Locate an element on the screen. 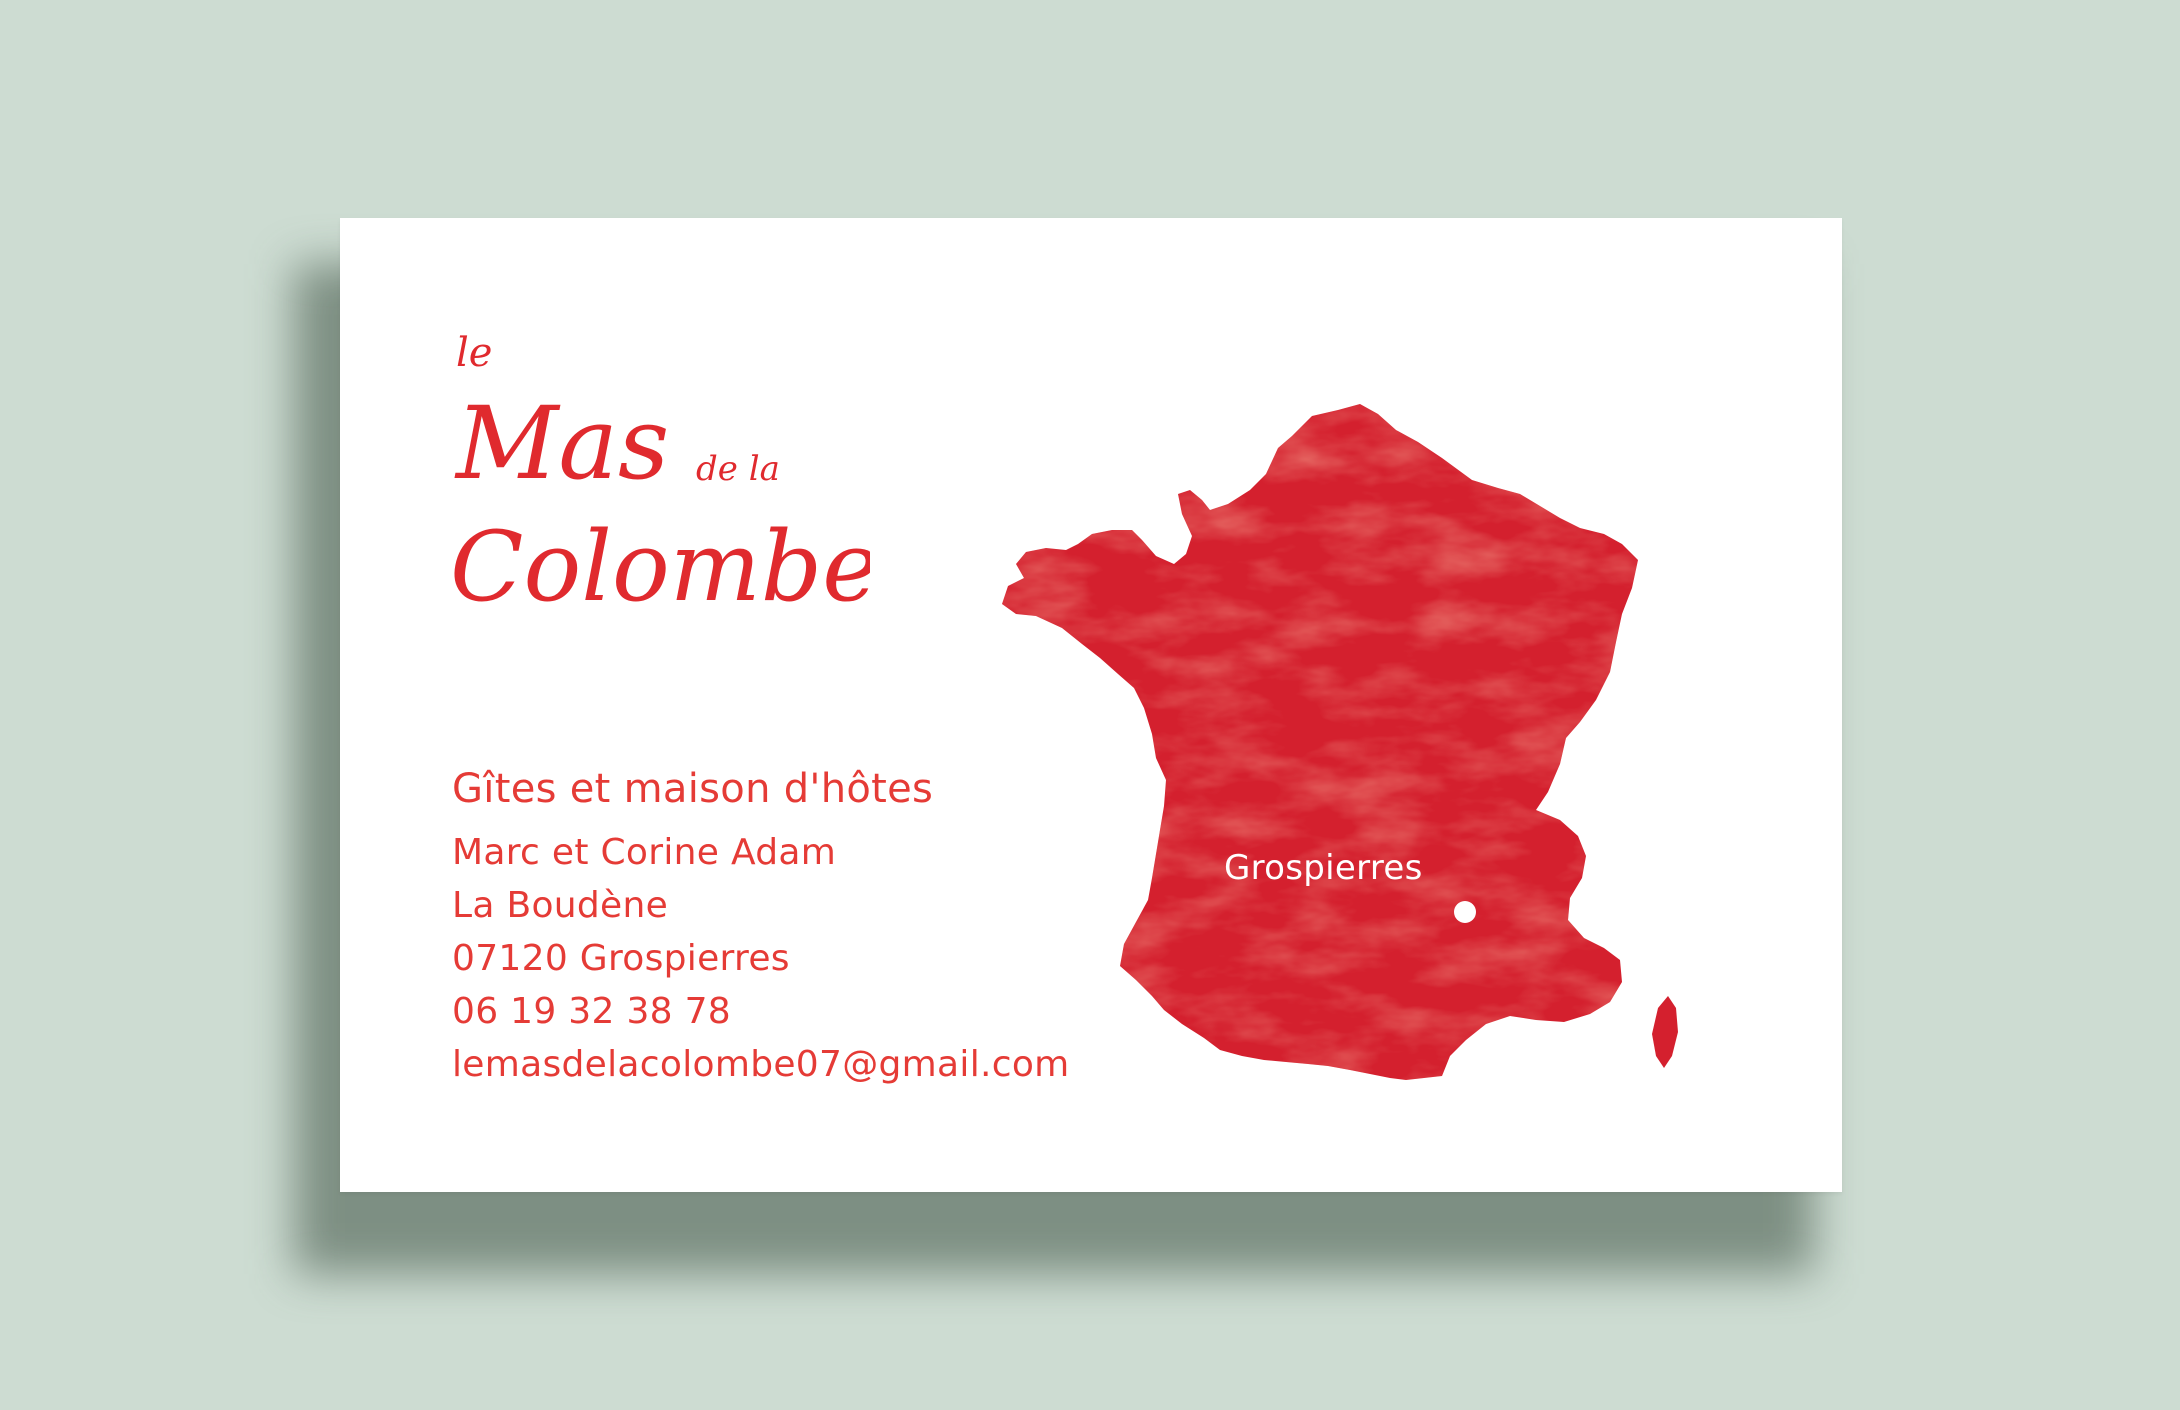 The height and width of the screenshot is (1410, 2180). corsica-shape is located at coordinates (1665, 1032).